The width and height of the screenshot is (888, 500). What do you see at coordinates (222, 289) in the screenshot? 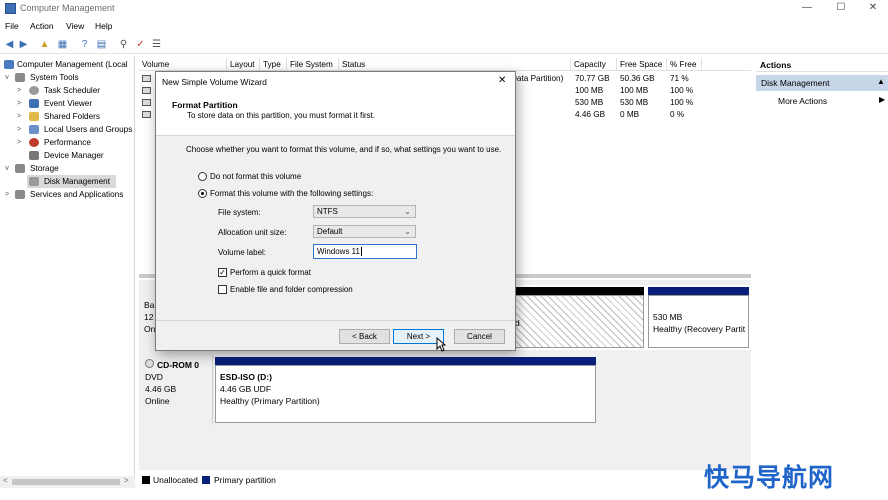
I see `compression-checkbox` at bounding box center [222, 289].